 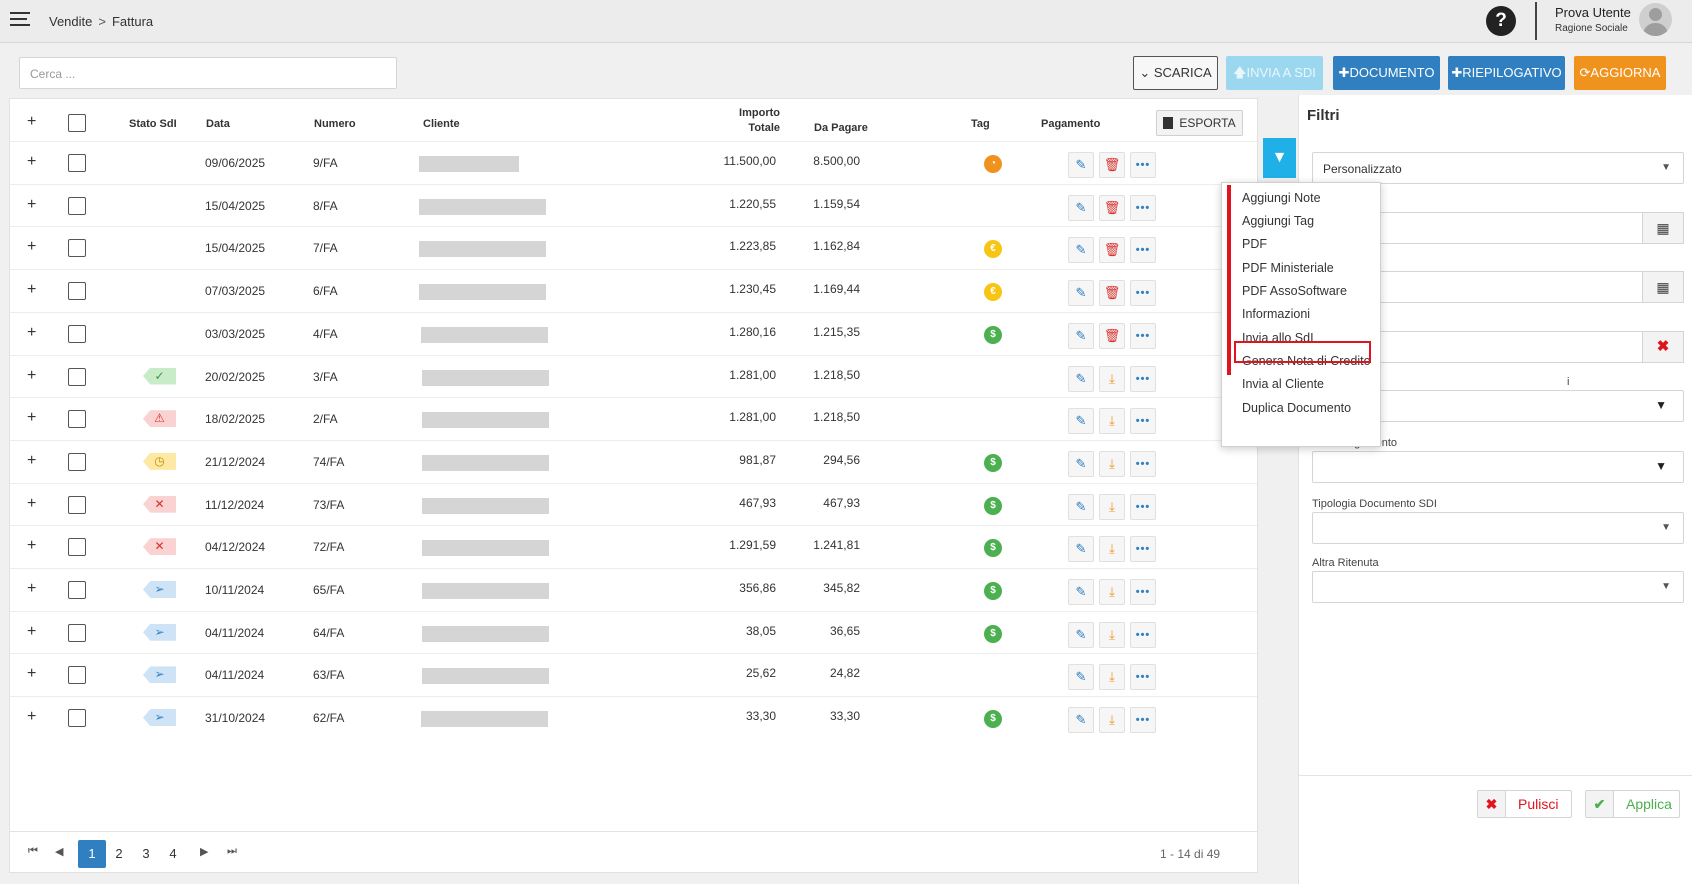 What do you see at coordinates (841, 128) in the screenshot?
I see `col-da-pagare: Da Pagare` at bounding box center [841, 128].